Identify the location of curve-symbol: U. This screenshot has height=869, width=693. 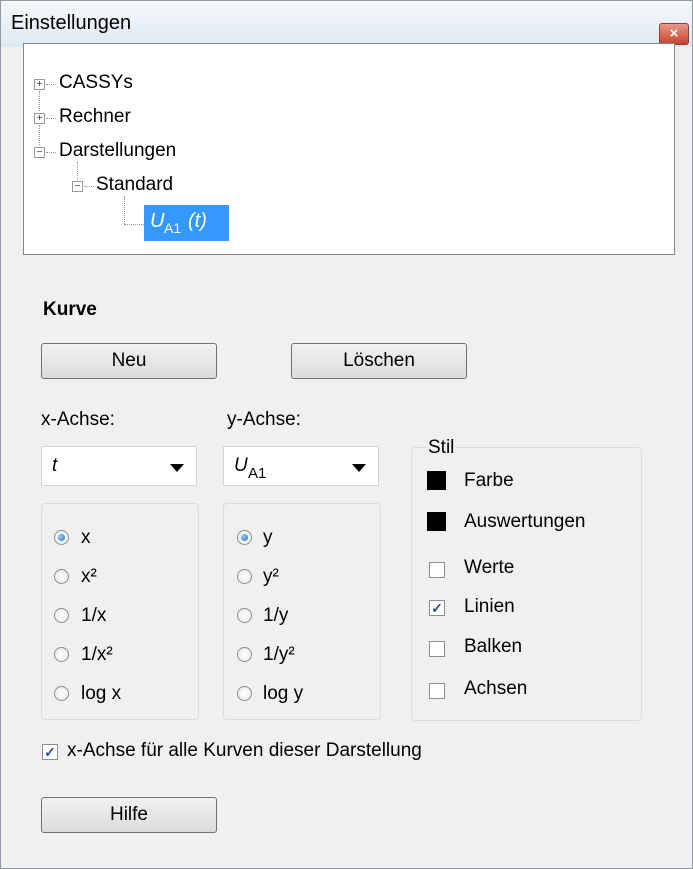
(157, 221).